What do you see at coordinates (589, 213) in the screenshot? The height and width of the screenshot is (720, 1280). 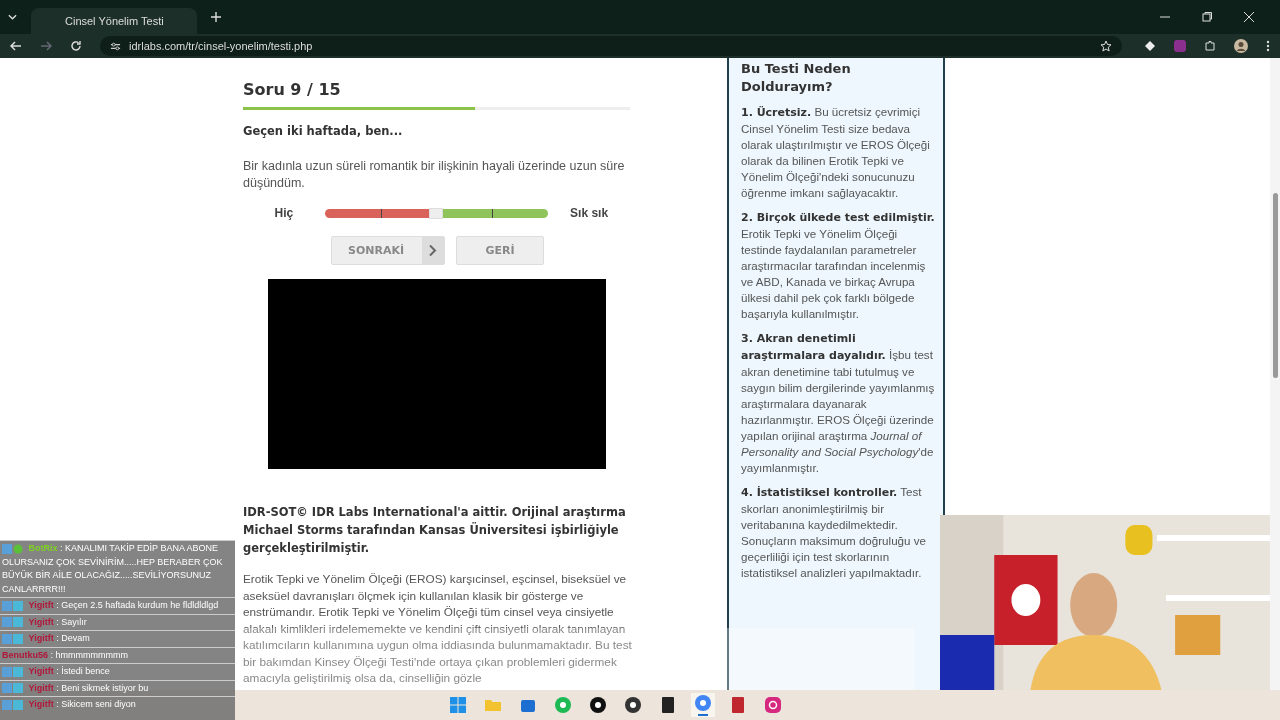 I see `scale-label: Sık sık` at bounding box center [589, 213].